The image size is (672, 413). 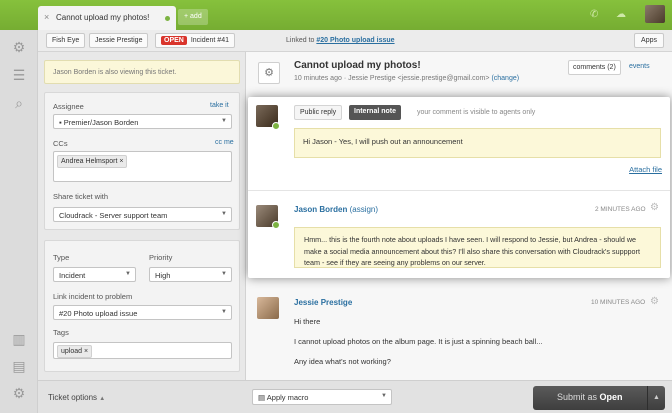 What do you see at coordinates (161, 257) in the screenshot?
I see `priority-label: Priority` at bounding box center [161, 257].